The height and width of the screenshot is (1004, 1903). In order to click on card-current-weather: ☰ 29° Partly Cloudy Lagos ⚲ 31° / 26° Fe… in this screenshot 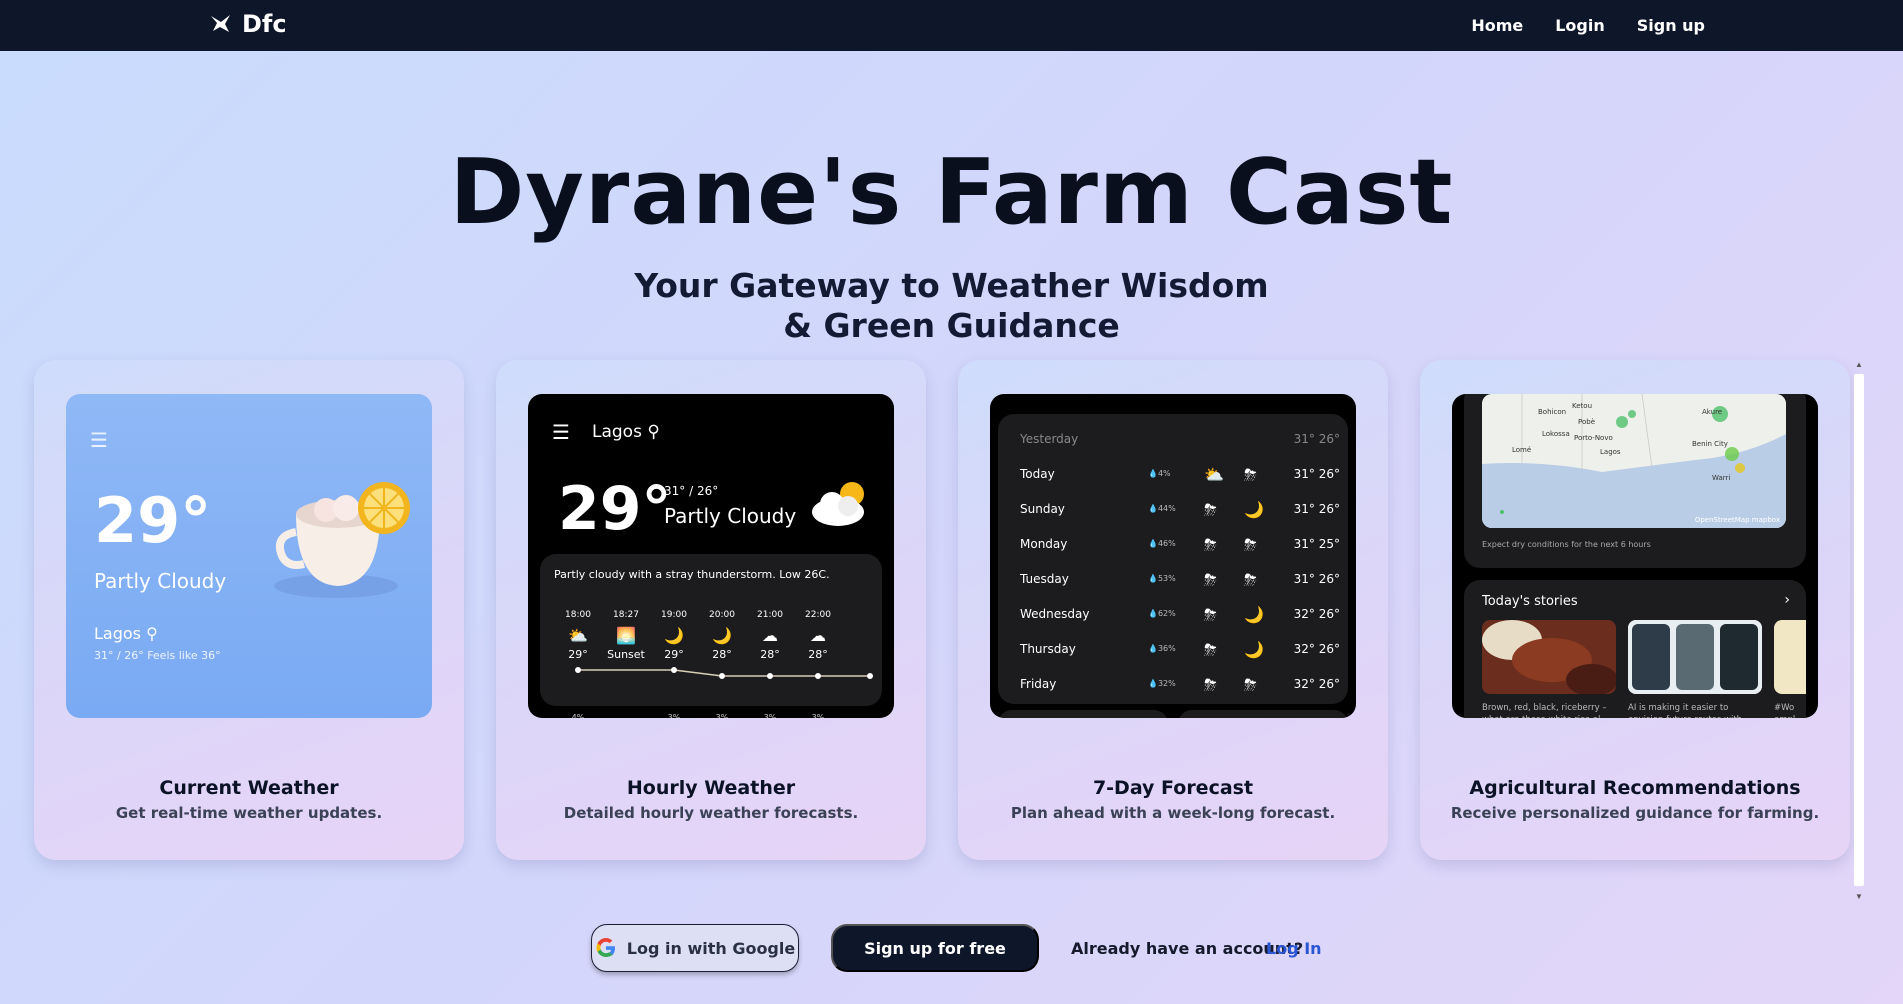, I will do `click(249, 610)`.